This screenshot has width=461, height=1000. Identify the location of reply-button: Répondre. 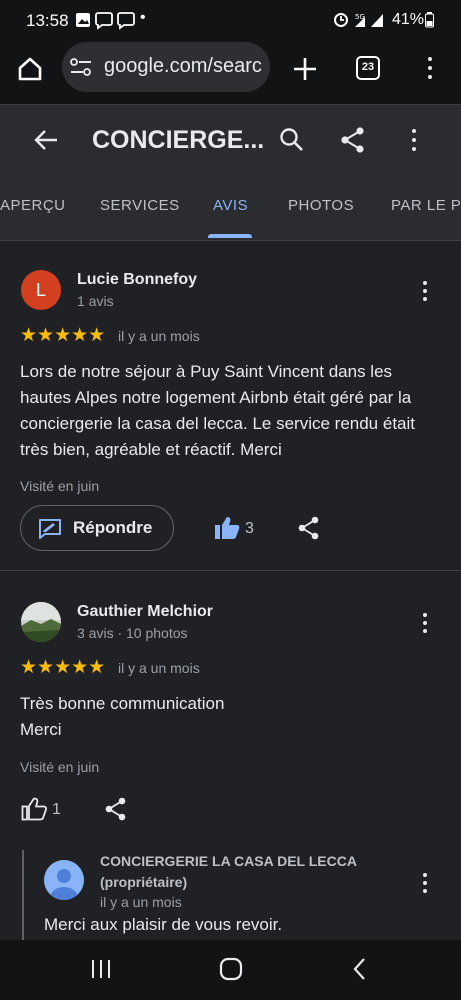
(97, 528).